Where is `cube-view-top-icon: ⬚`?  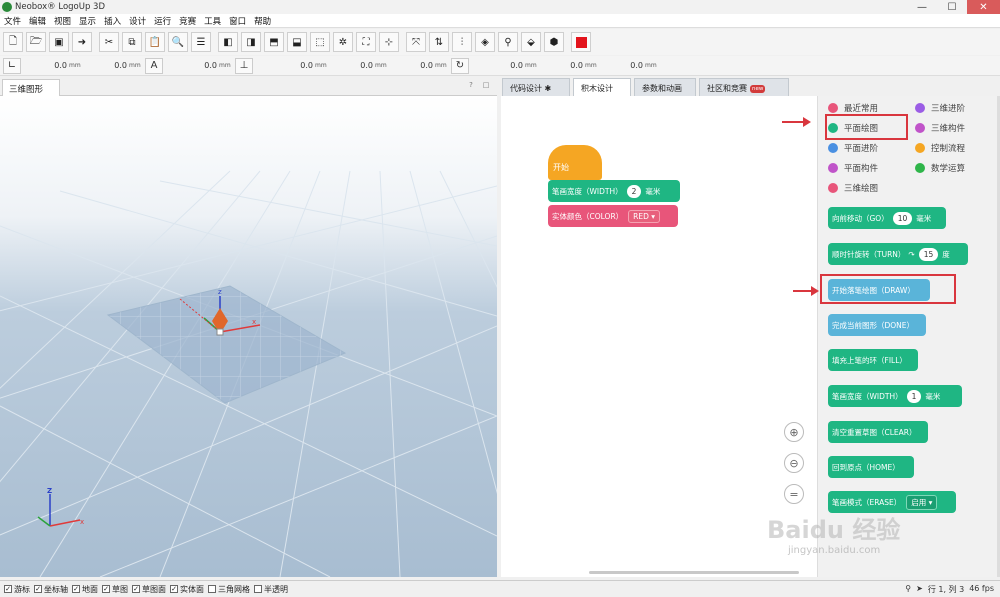
cube-view-top-icon: ⬚ is located at coordinates (320, 42).